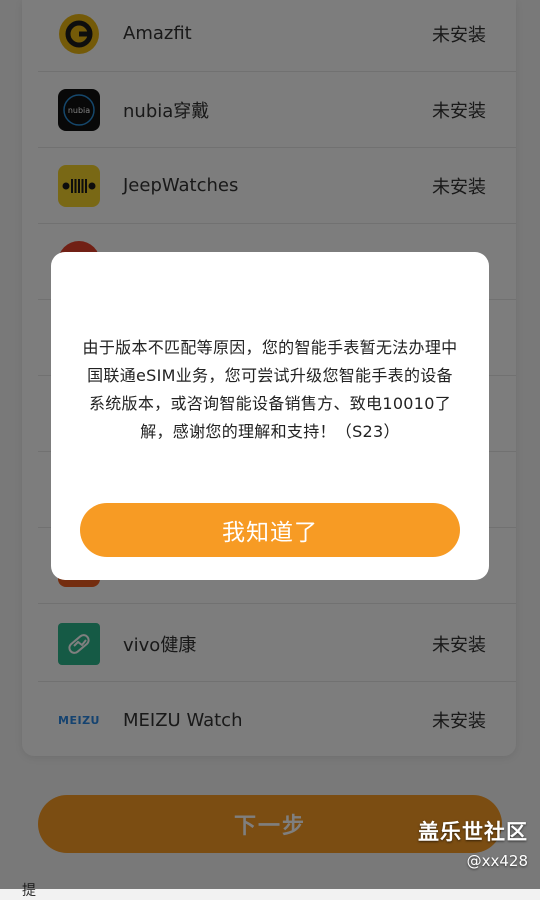  I want to click on community-watermark: 盖乐世社区 @xx428, so click(473, 843).